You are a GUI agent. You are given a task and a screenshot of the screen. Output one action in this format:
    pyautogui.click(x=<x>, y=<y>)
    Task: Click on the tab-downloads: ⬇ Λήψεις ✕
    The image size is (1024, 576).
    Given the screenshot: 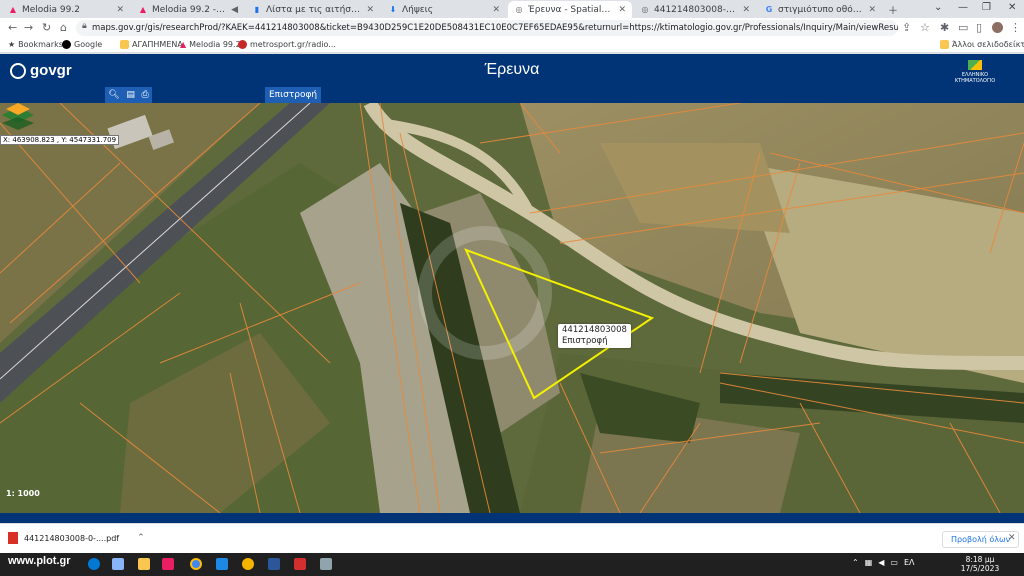 What is the action you would take?
    pyautogui.click(x=444, y=9)
    